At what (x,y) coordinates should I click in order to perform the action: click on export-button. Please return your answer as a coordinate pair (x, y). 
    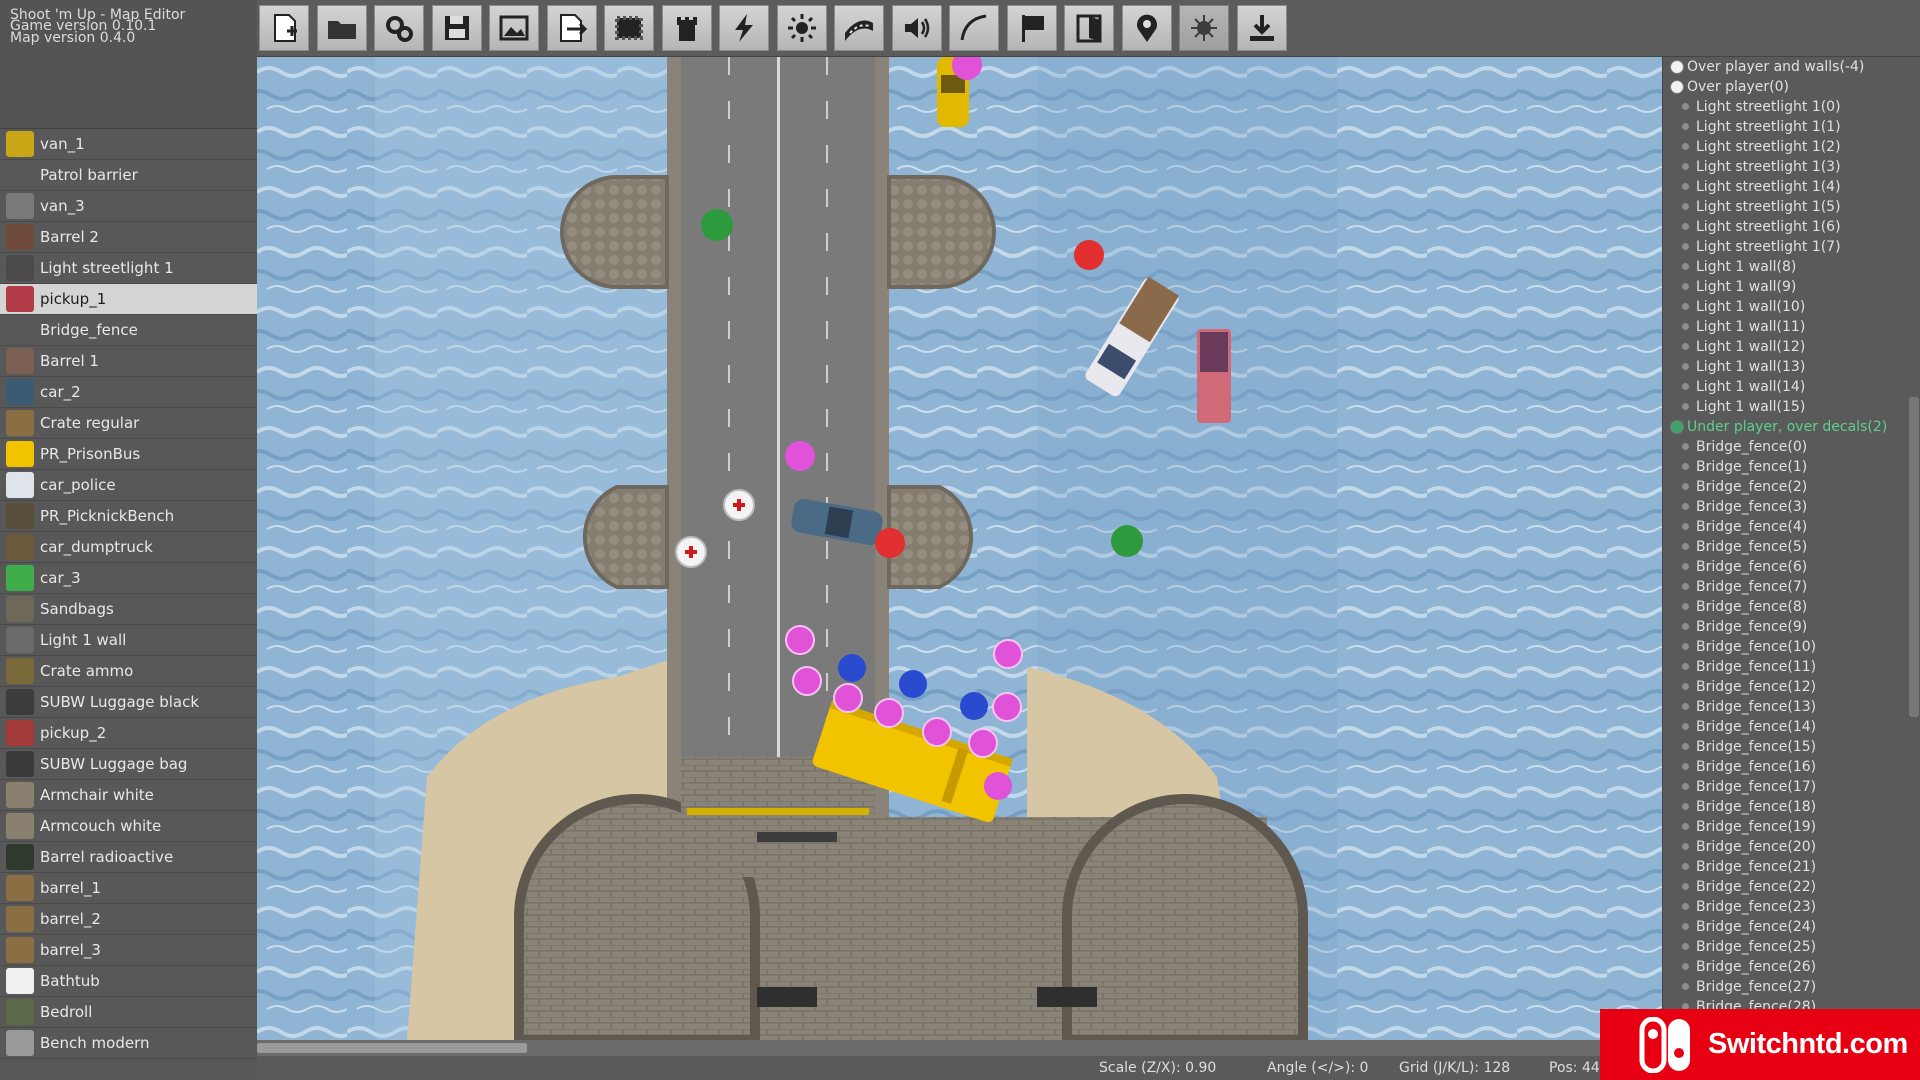
    Looking at the image, I should click on (571, 28).